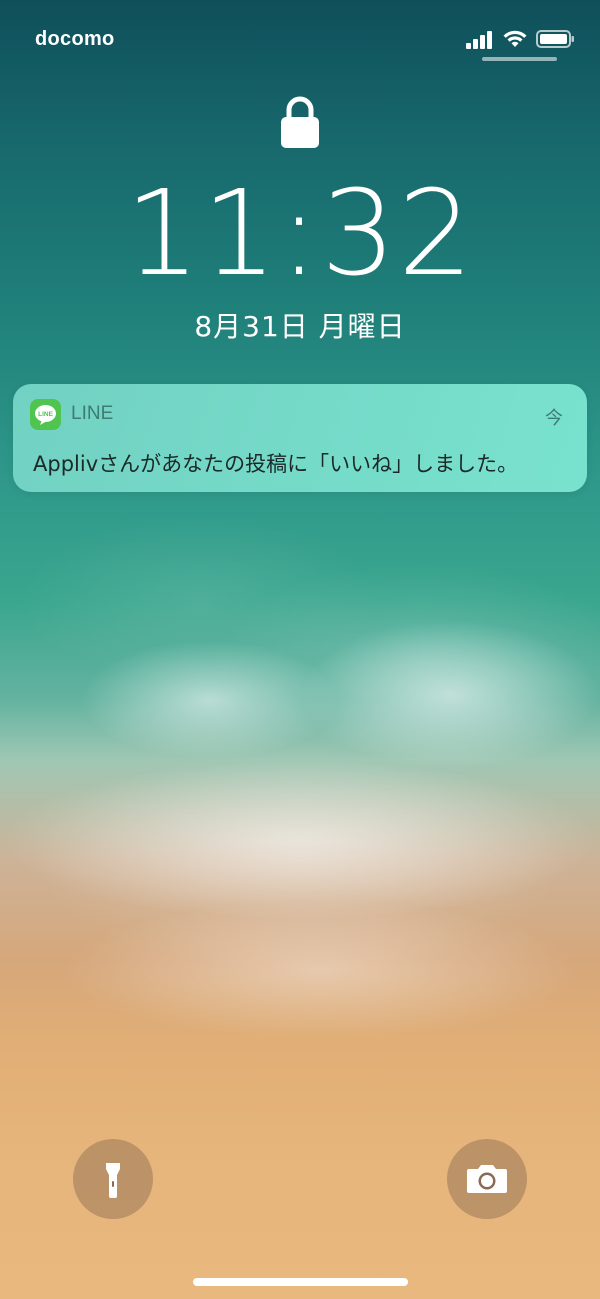  What do you see at coordinates (300, 233) in the screenshot?
I see `clock-time: 11:32` at bounding box center [300, 233].